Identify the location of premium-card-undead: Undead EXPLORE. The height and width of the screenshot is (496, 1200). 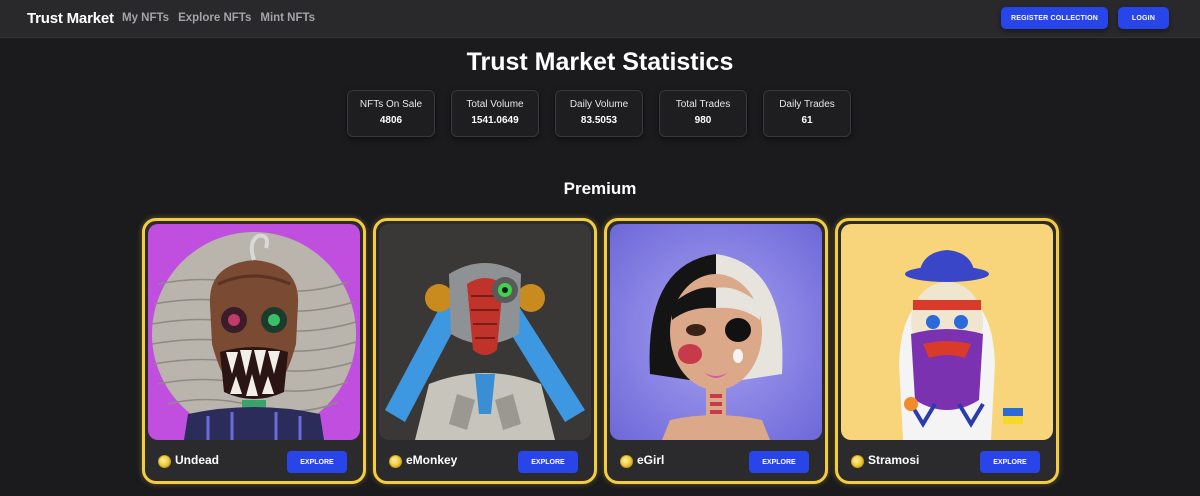
(254, 351).